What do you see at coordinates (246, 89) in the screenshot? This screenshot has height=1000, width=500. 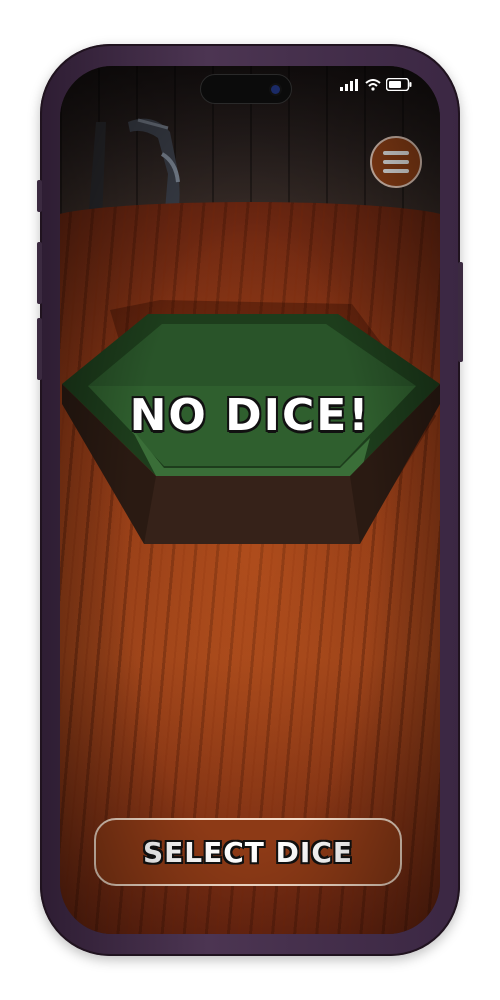 I see `dynamic-island` at bounding box center [246, 89].